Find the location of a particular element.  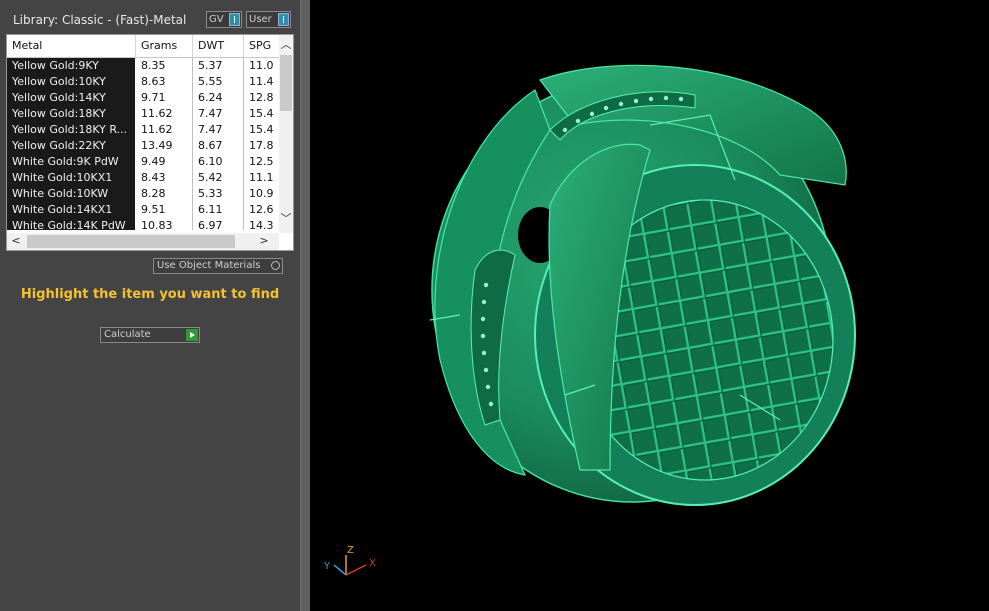

dwt-cell: 6.11 is located at coordinates (218, 210).